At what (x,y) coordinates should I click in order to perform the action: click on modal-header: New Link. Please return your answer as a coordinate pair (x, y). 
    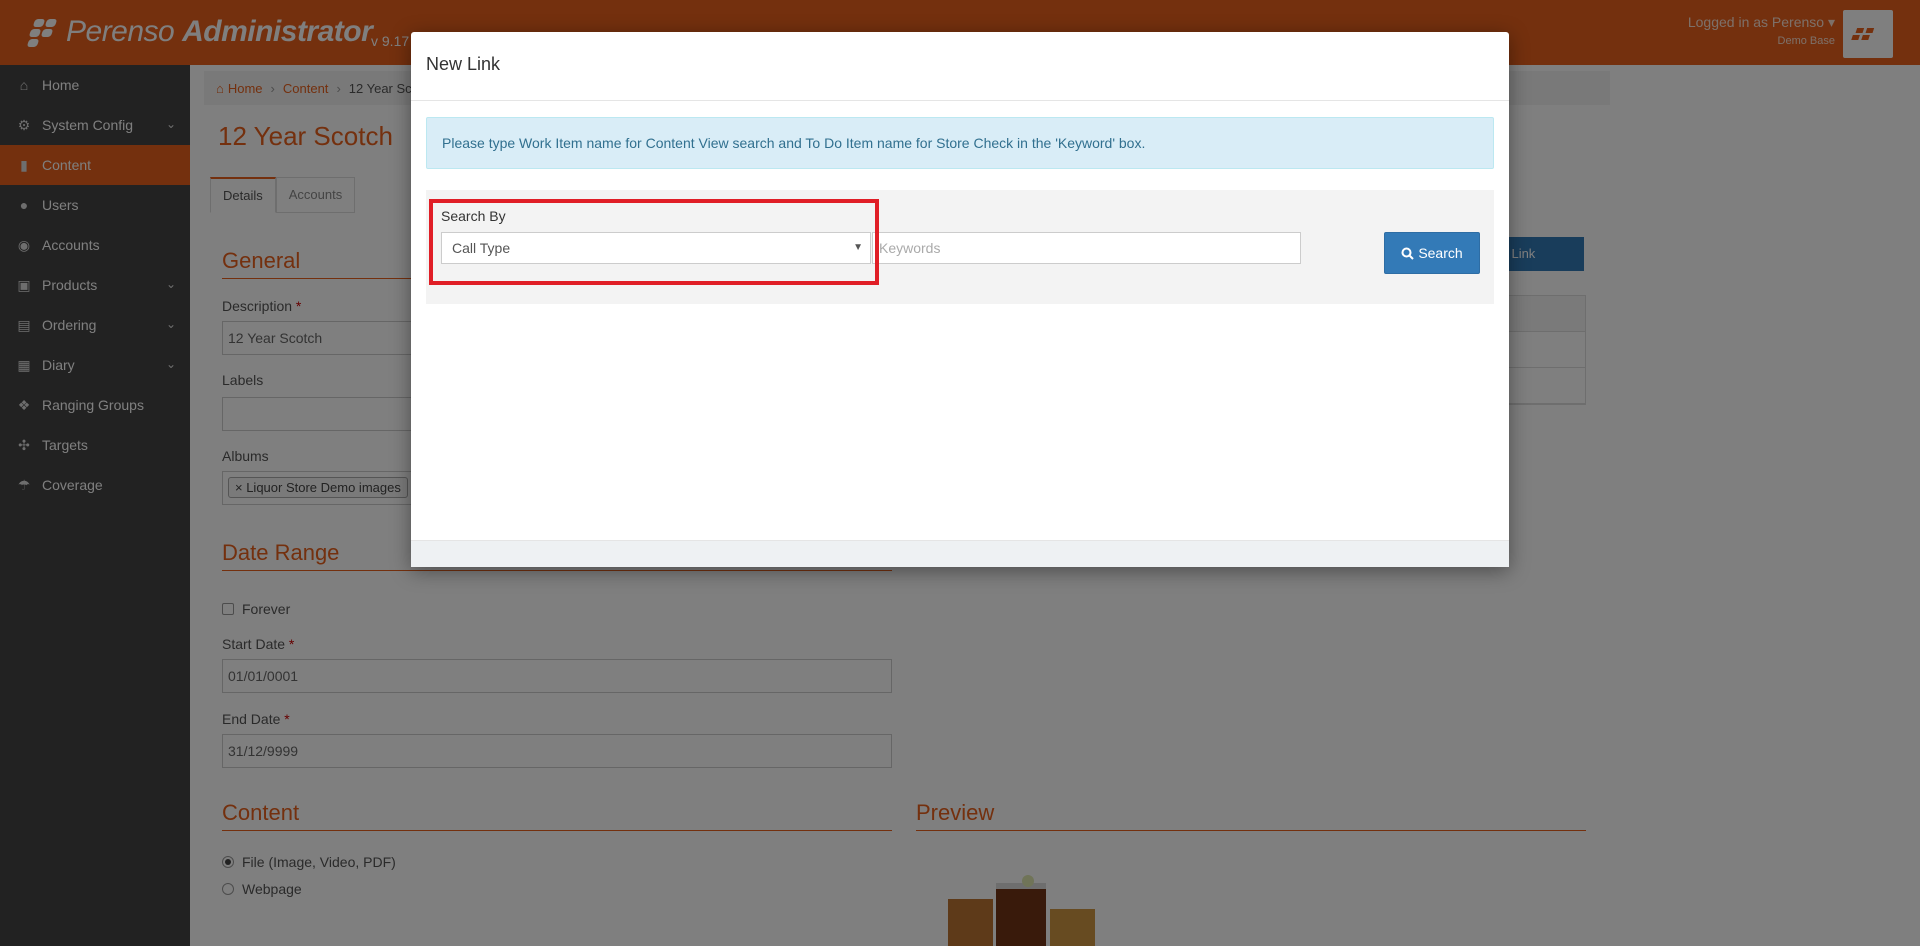
    Looking at the image, I should click on (960, 66).